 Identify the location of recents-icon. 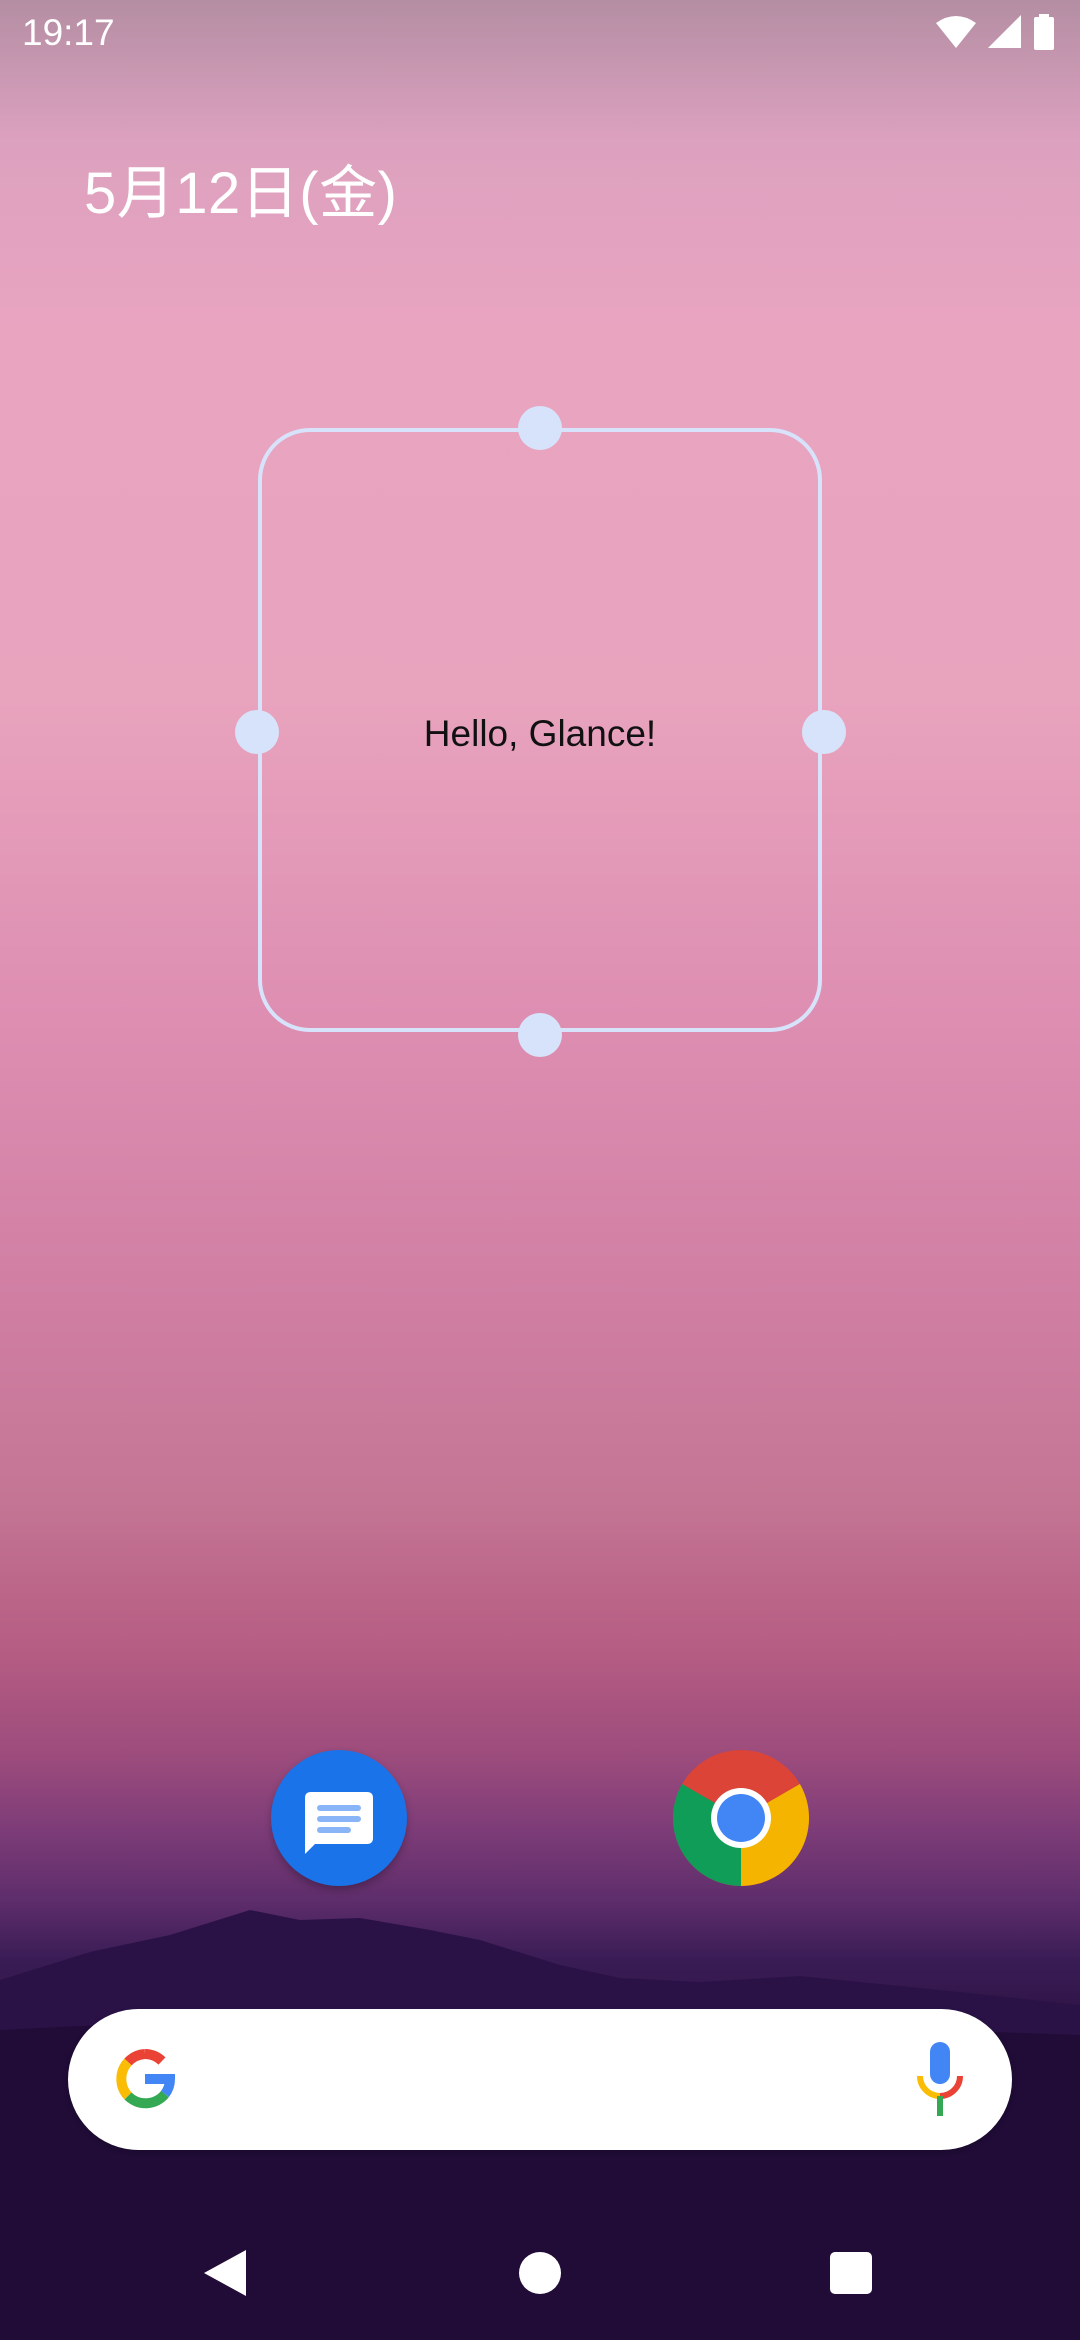
(851, 2273).